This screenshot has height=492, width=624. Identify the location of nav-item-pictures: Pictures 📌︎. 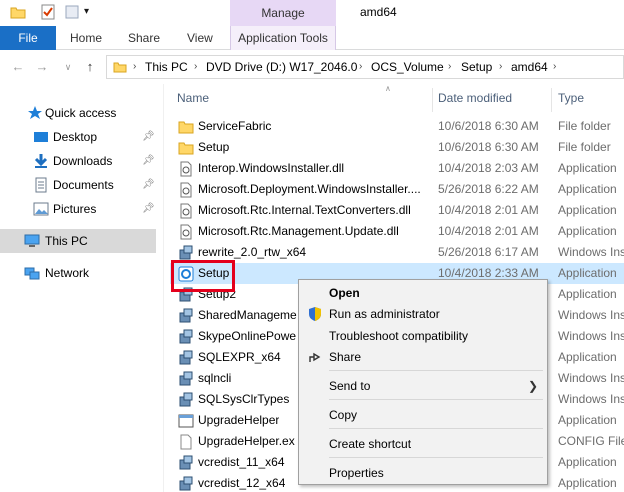
(78, 209).